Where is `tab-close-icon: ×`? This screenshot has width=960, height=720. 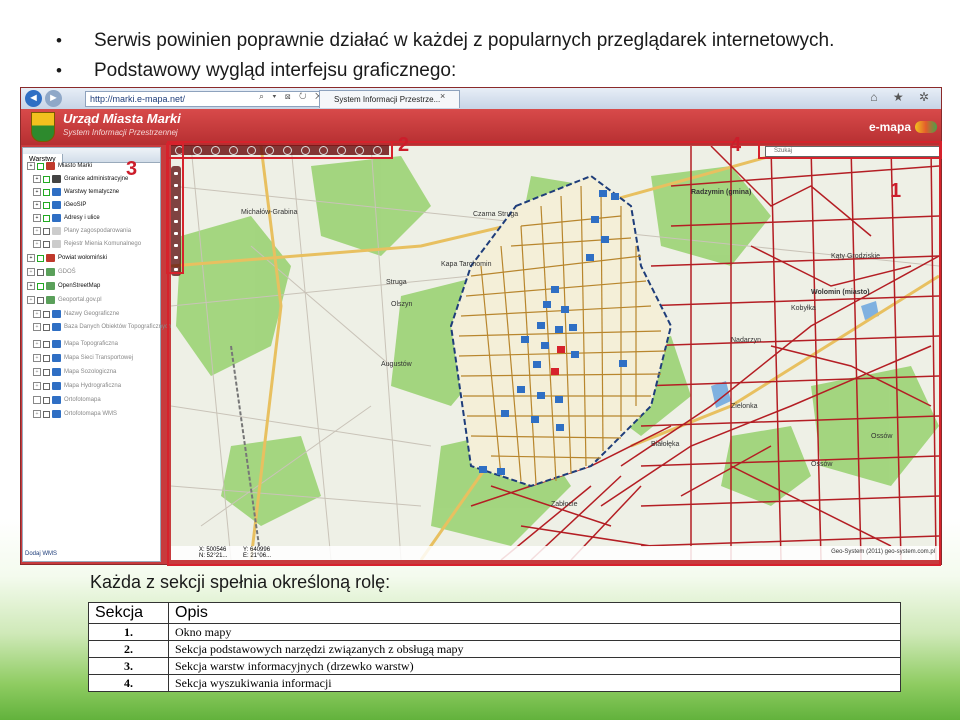
tab-close-icon: × is located at coordinates (442, 96).